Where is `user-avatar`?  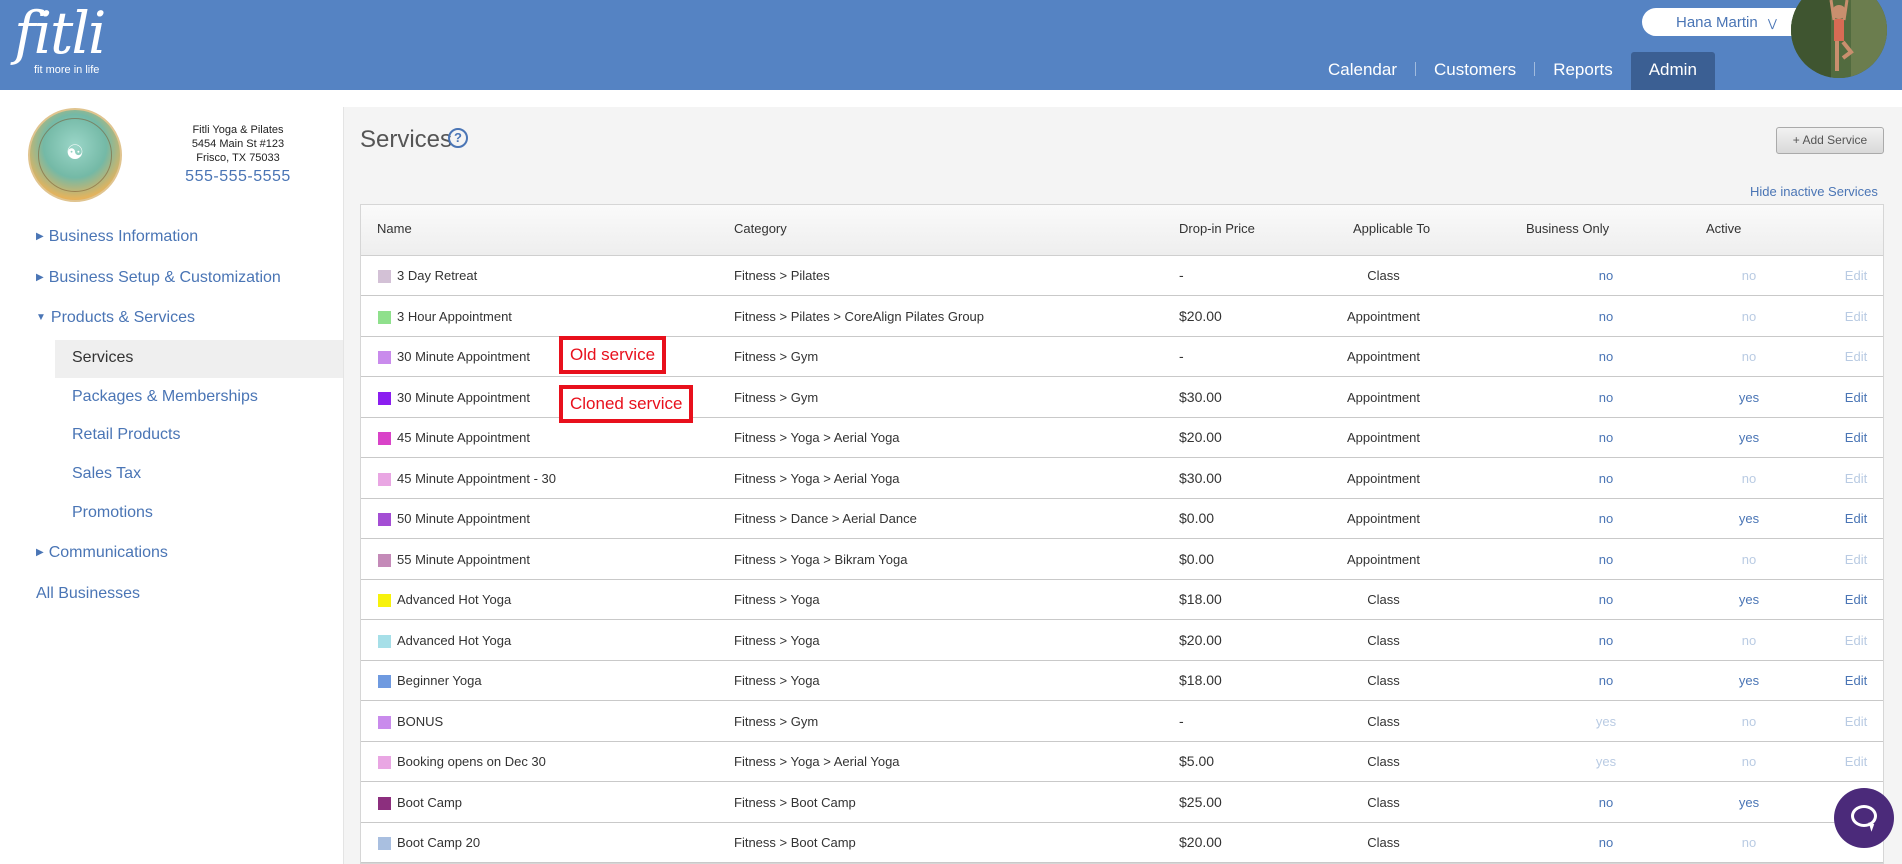 user-avatar is located at coordinates (1839, 39).